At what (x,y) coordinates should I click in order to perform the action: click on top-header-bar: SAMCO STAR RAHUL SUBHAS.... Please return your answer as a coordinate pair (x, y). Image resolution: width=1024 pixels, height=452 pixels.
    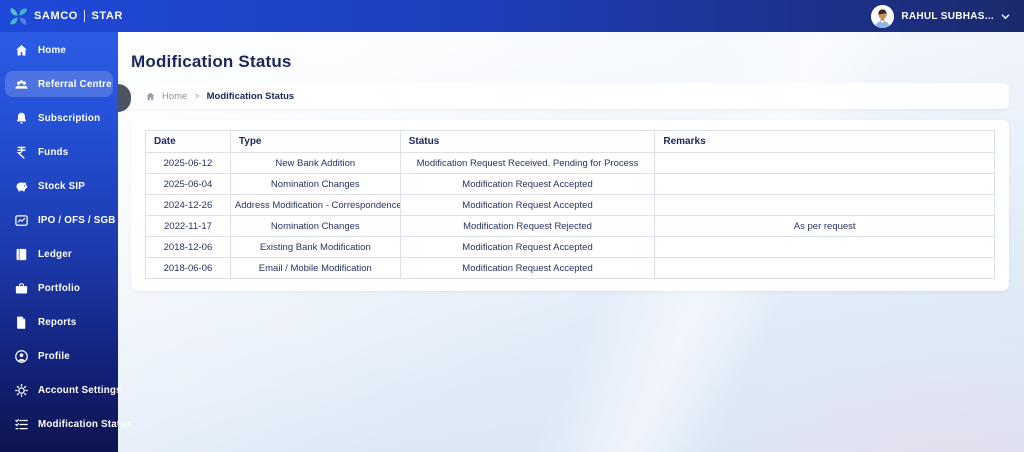
    Looking at the image, I should click on (512, 16).